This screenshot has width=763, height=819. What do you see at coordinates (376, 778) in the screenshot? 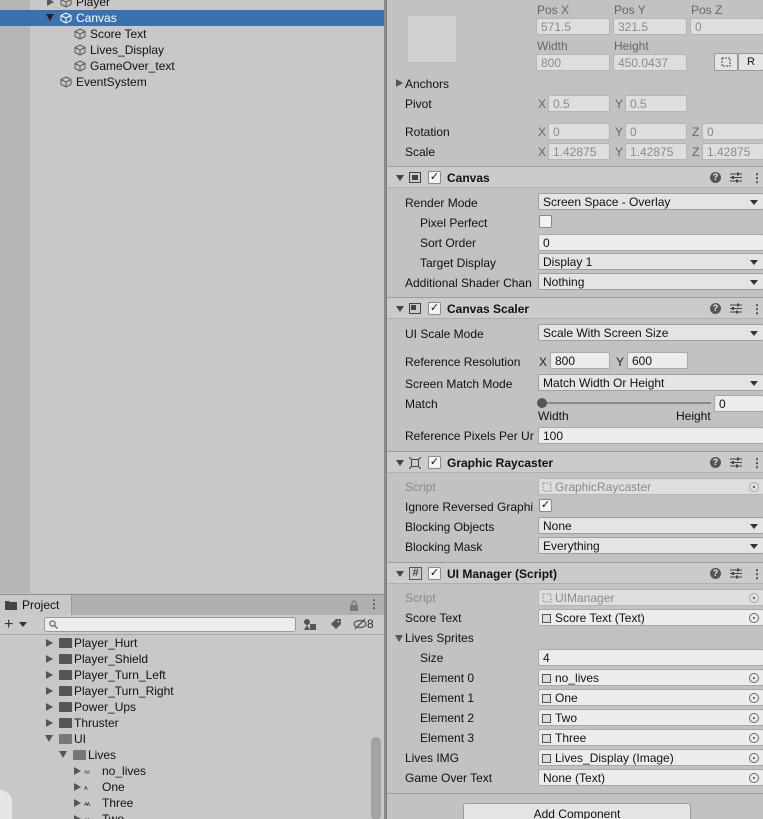
I see `project-scrollbar` at bounding box center [376, 778].